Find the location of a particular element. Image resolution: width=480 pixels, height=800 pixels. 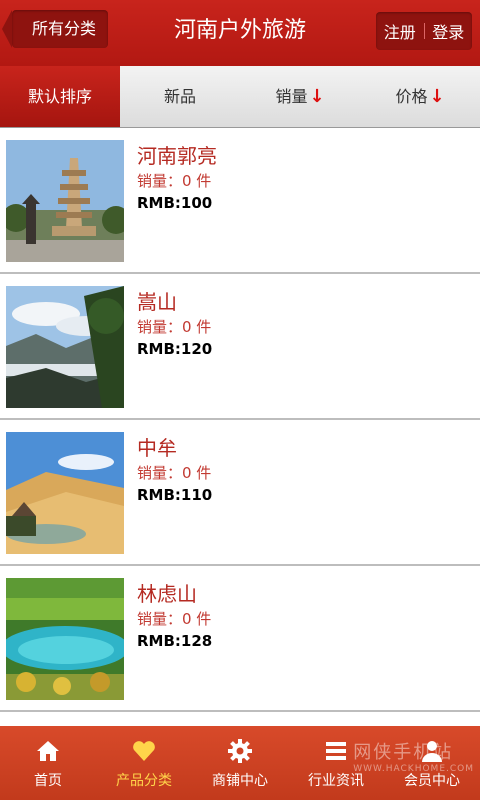

app-header: 所有分类 河南户外旅游 注册 登录 is located at coordinates (240, 33).